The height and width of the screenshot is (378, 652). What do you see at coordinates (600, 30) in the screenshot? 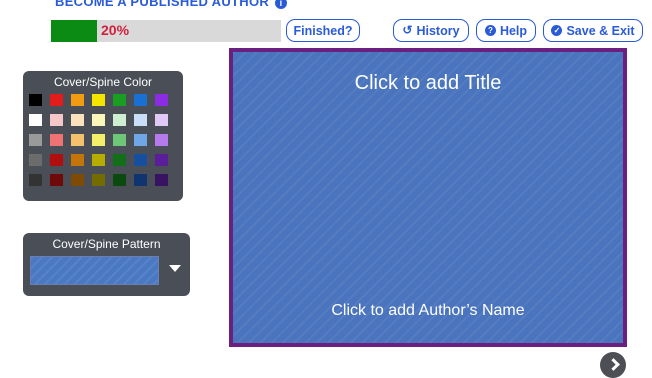
I see `save-exit-button-label: Save & Exit` at bounding box center [600, 30].